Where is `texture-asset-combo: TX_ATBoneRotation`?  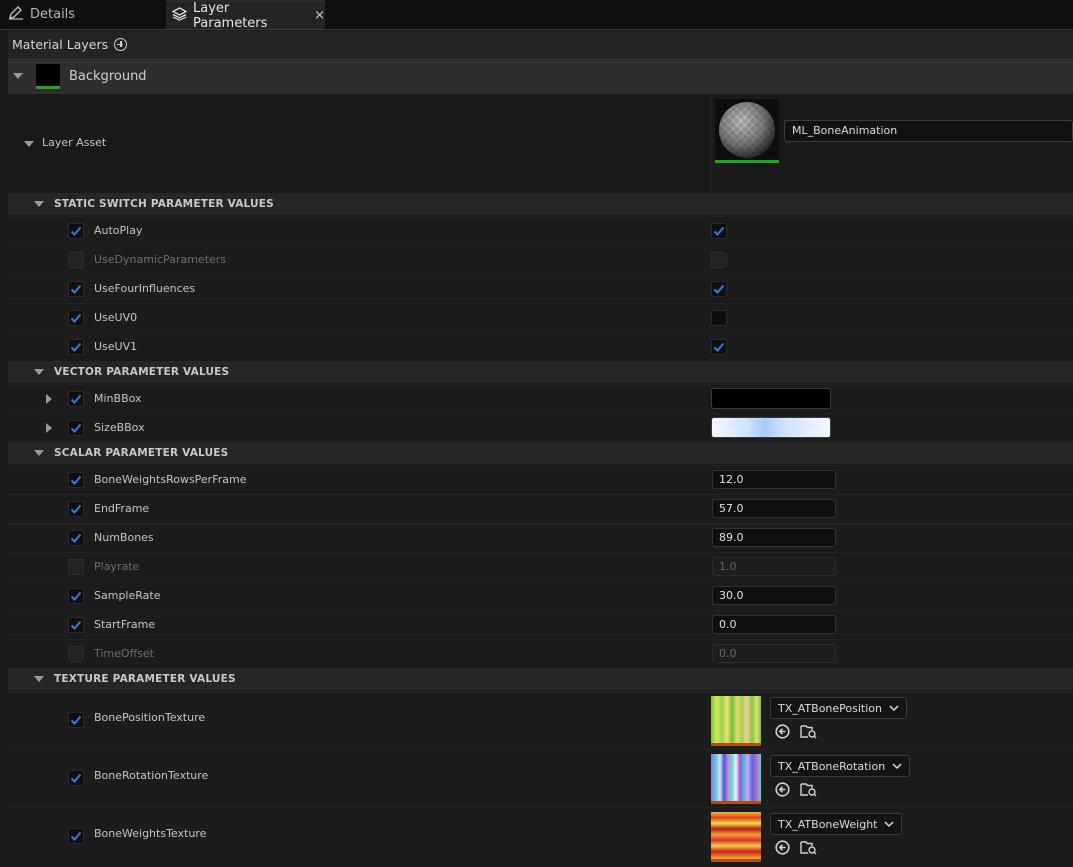
texture-asset-combo: TX_ATBoneRotation is located at coordinates (840, 766).